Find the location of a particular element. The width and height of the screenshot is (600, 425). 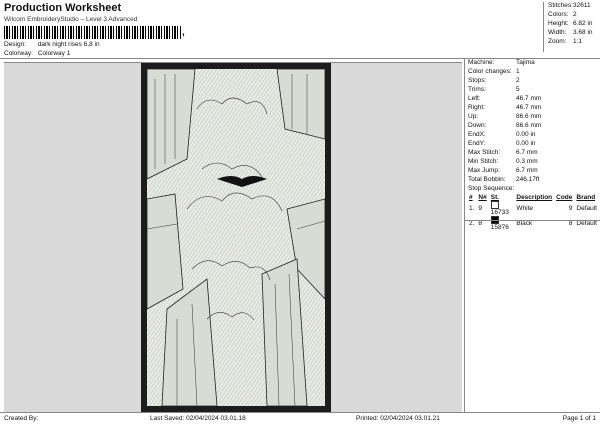

summary-width: Width: 3.68 in is located at coordinates (570, 32).